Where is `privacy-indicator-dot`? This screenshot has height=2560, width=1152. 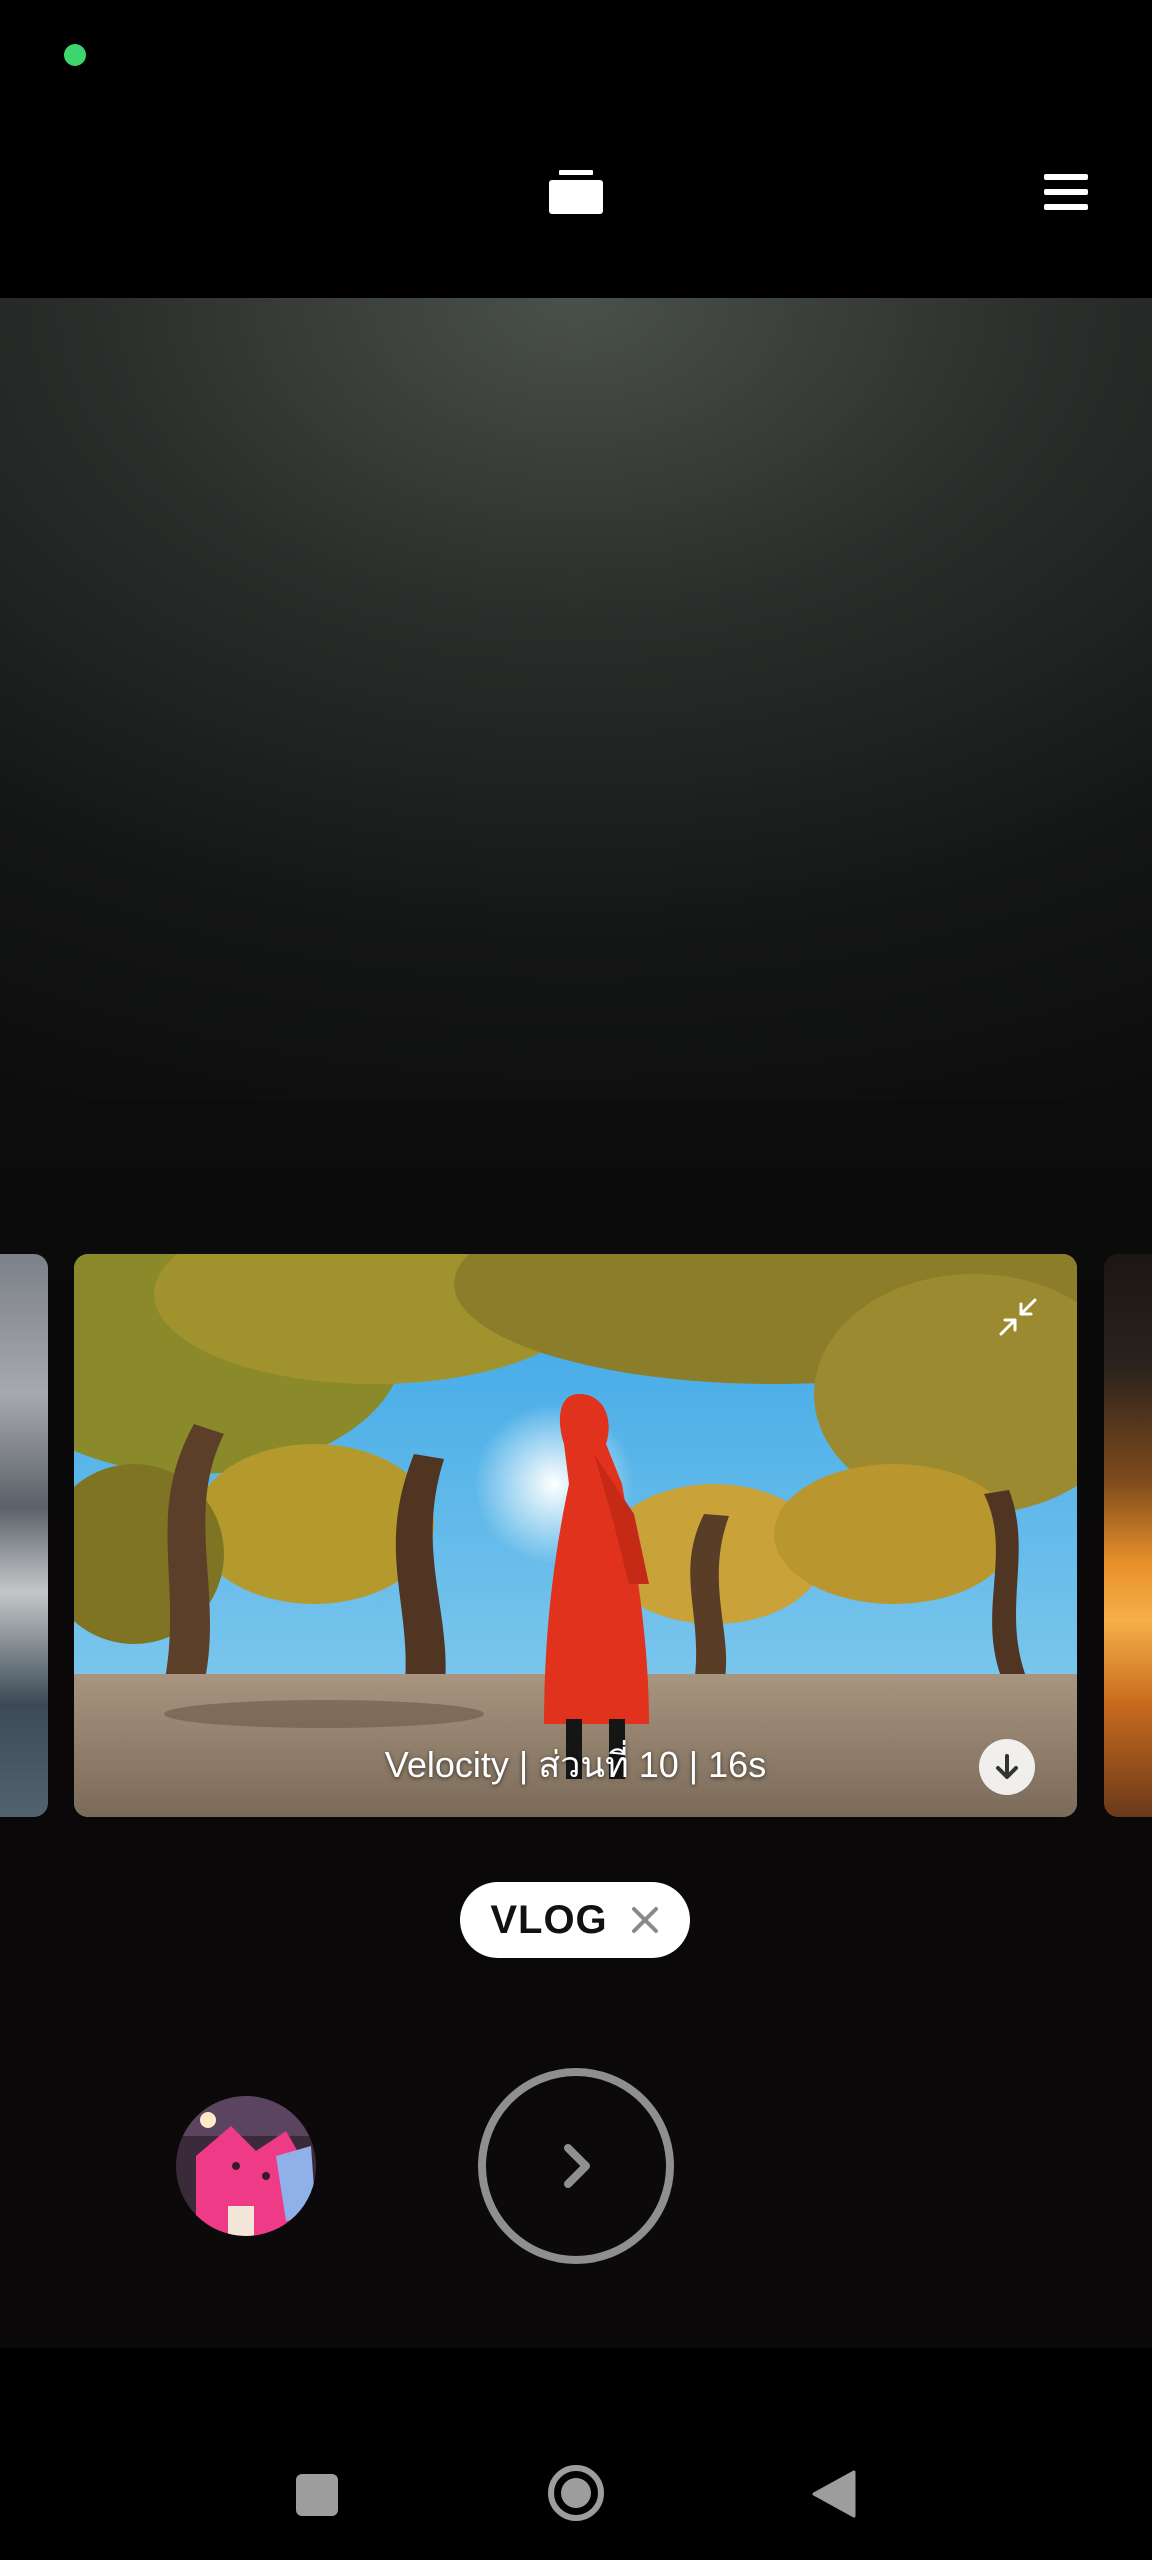 privacy-indicator-dot is located at coordinates (75, 55).